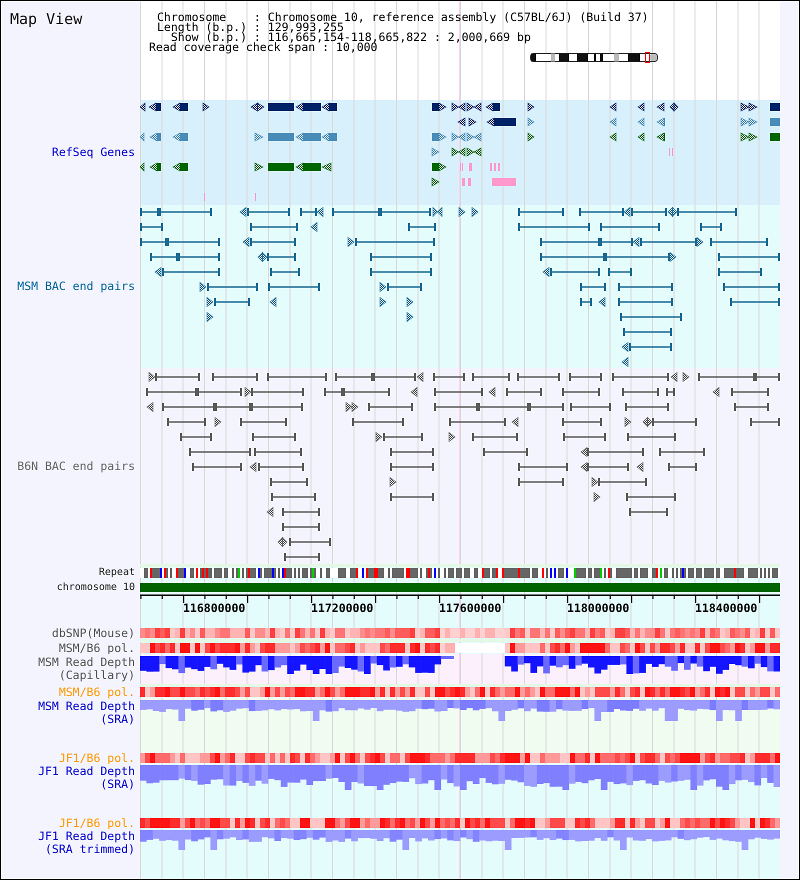 The image size is (800, 880). What do you see at coordinates (96, 758) in the screenshot?
I see `track-label: JF1/B6 pol.` at bounding box center [96, 758].